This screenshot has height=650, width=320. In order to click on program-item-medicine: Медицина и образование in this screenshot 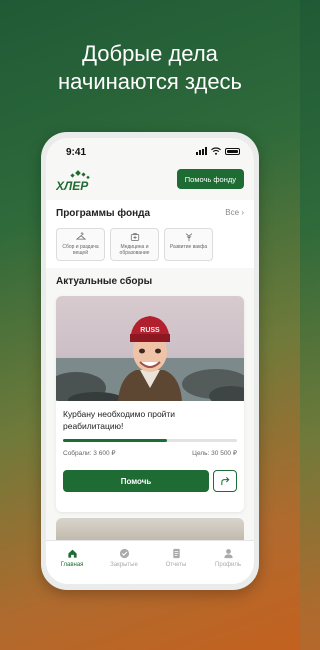, I will do `click(134, 244)`.